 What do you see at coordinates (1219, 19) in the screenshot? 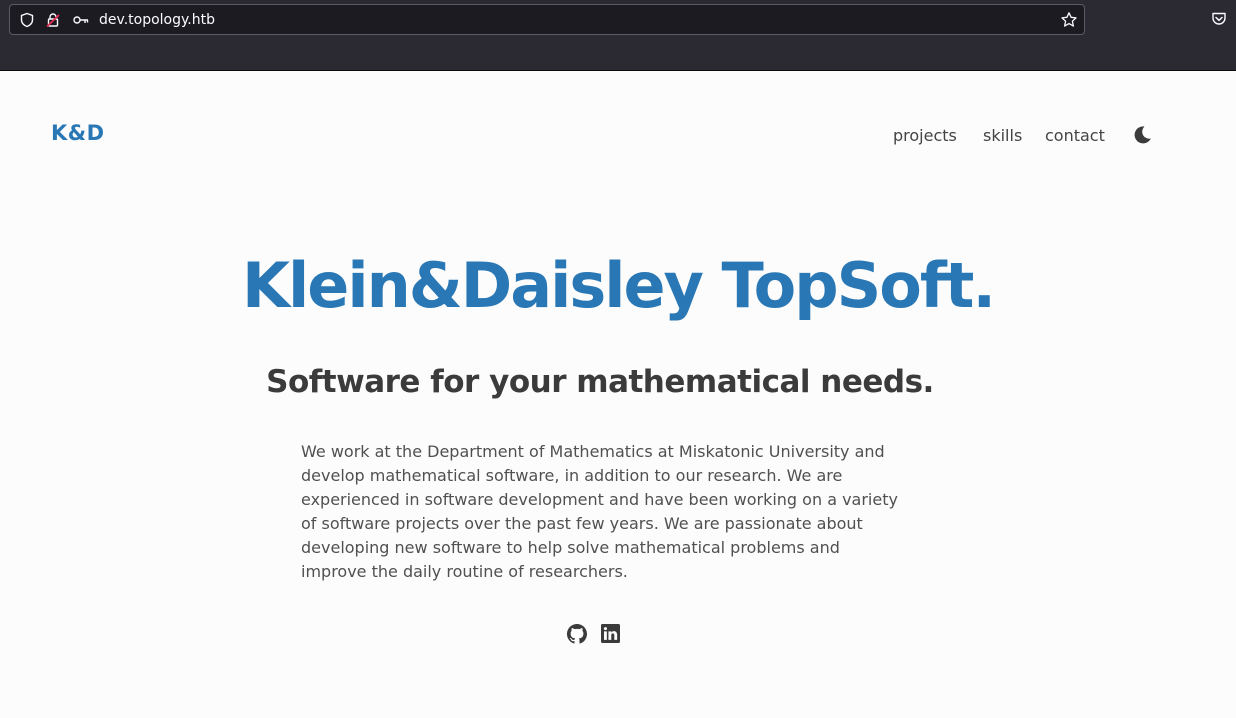
I see `pocket-icon` at bounding box center [1219, 19].